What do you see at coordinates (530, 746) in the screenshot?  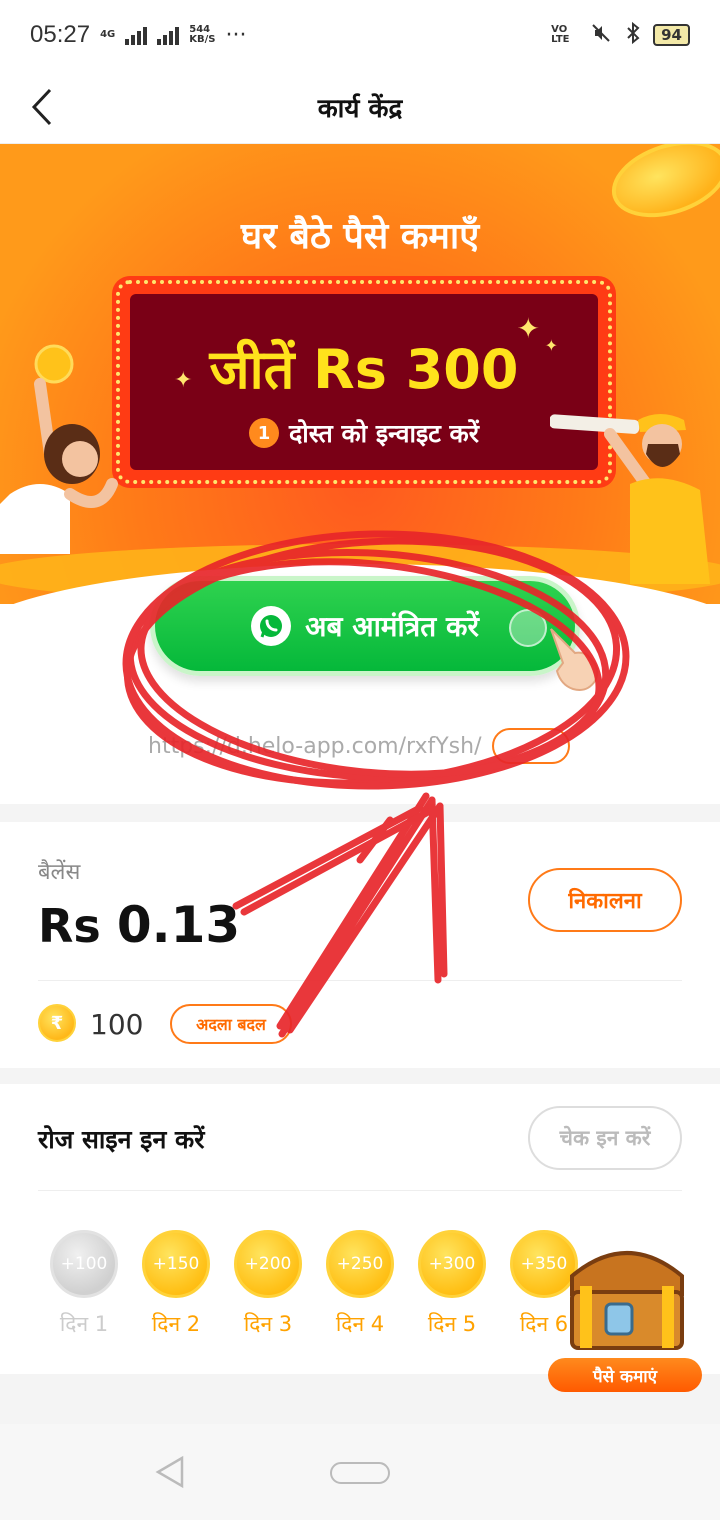 I see `copy-link-button` at bounding box center [530, 746].